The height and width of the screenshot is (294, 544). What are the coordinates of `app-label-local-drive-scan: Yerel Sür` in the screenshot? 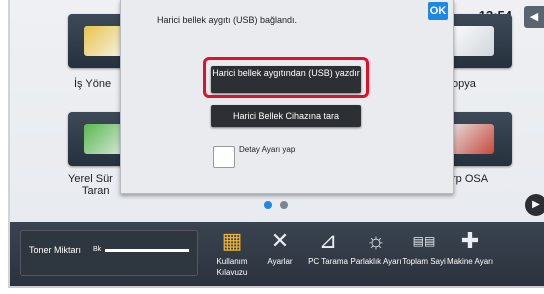 It's located at (90, 179).